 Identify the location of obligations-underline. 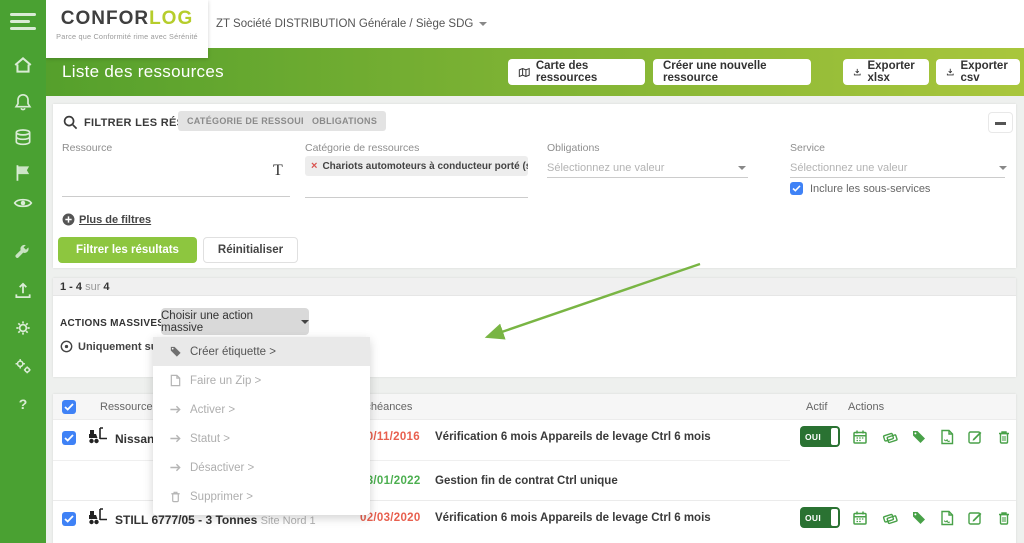
(647, 177).